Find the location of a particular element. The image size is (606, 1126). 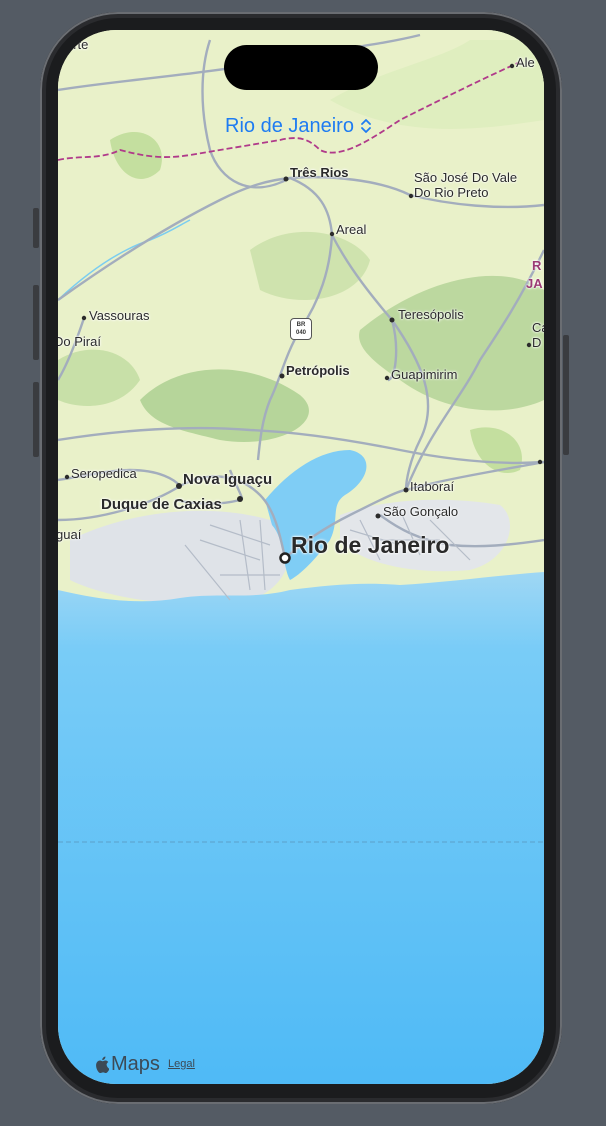

place-label-sao-goncalo: São Gonçalo is located at coordinates (420, 511).